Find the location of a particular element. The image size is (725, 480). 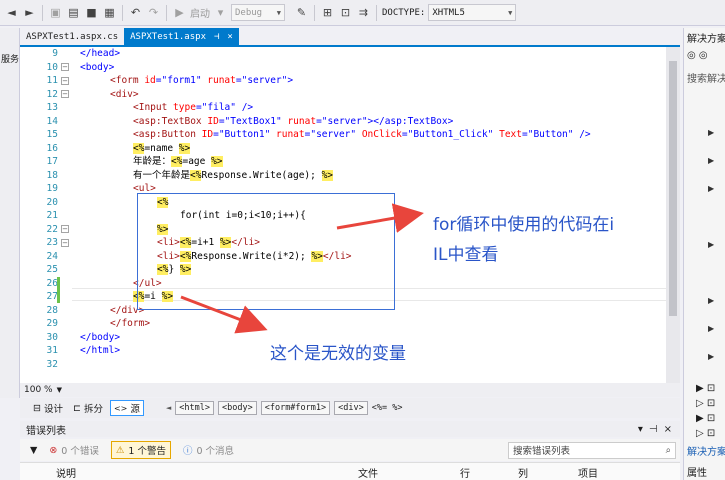

messages-filter-button: ⓘ 0 个消息 is located at coordinates (208, 450).